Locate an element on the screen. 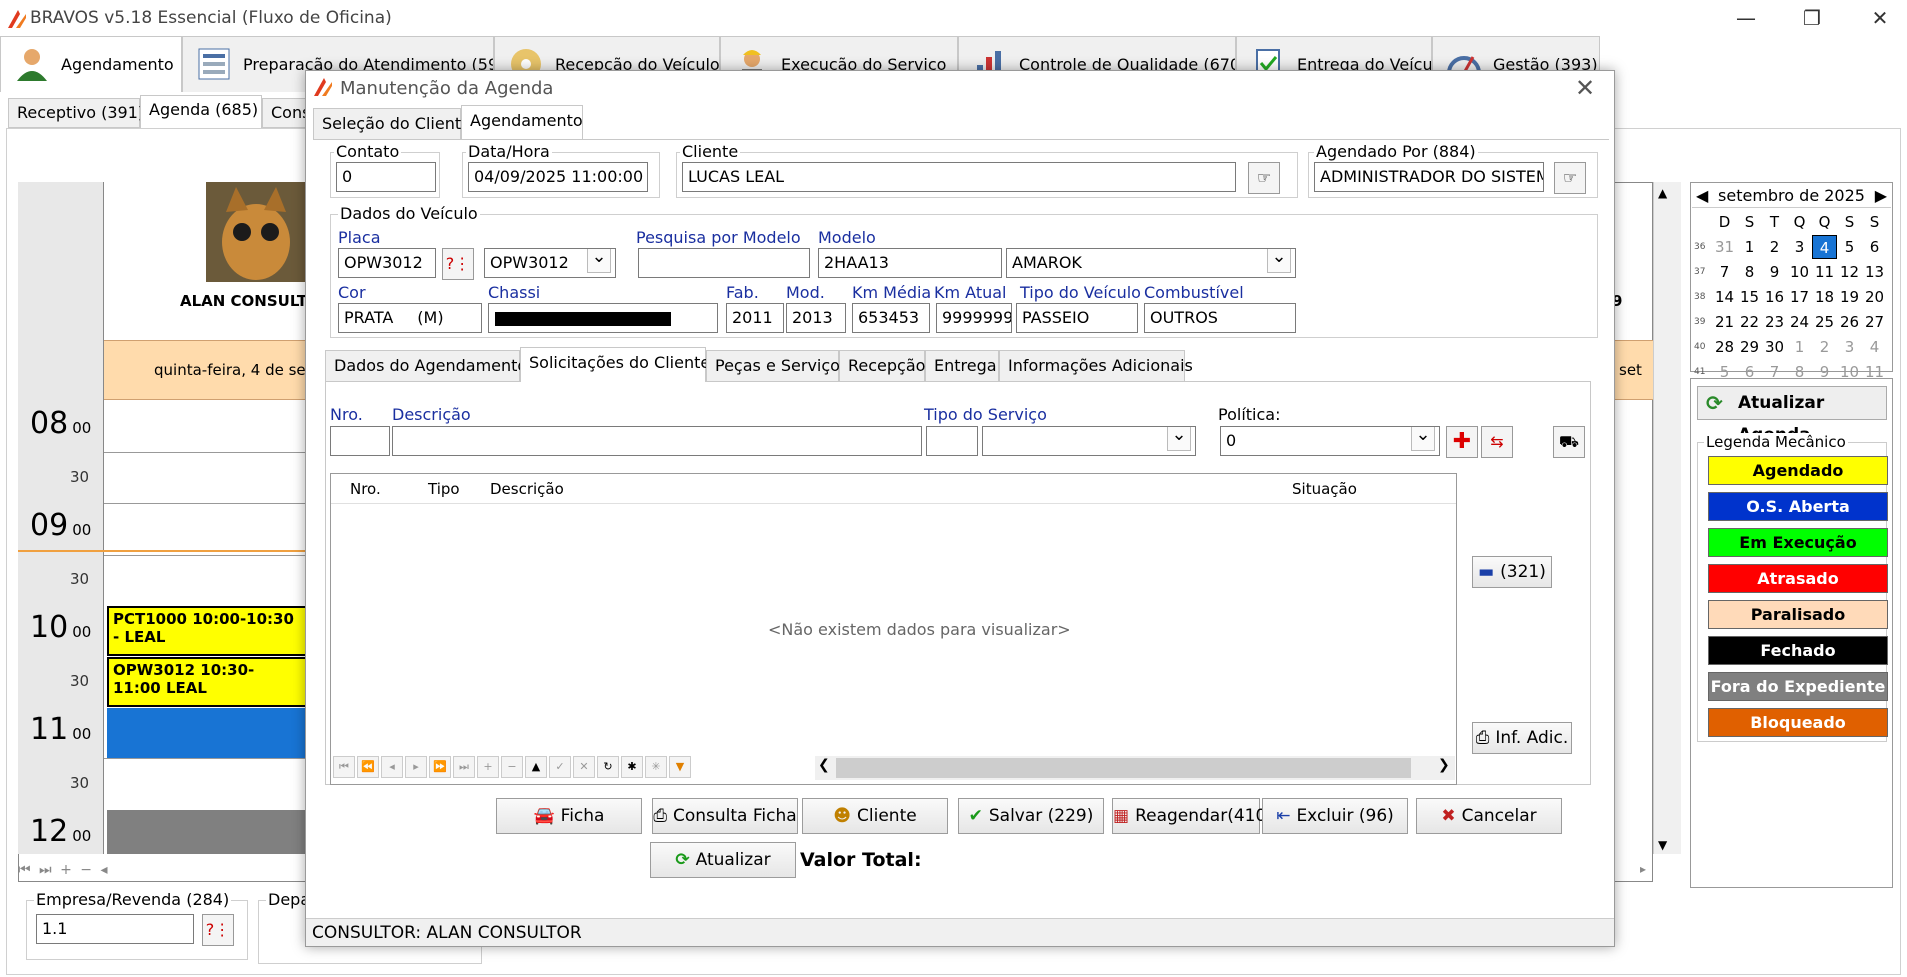 Image resolution: width=1907 pixels, height=977 pixels. inner-tab-dados-agendamento: Dados do Agendamento is located at coordinates (426, 366).